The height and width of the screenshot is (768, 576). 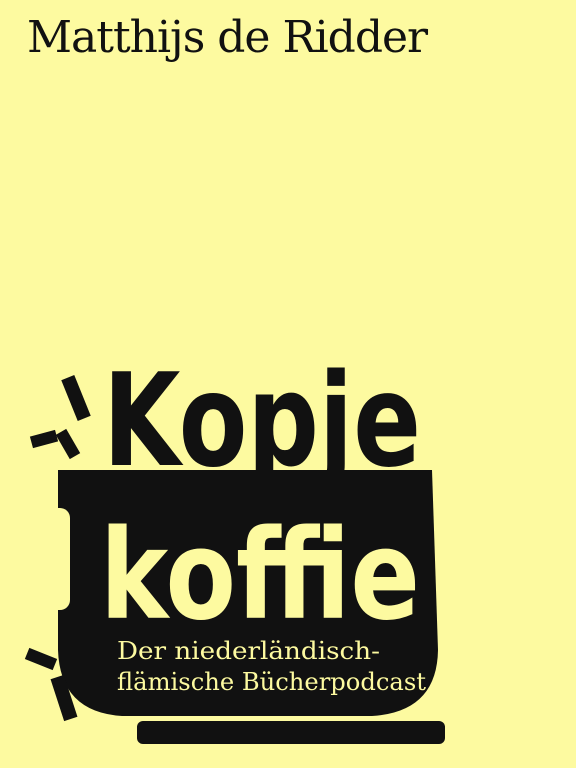 What do you see at coordinates (56, 559) in the screenshot?
I see `cup-handle-icon` at bounding box center [56, 559].